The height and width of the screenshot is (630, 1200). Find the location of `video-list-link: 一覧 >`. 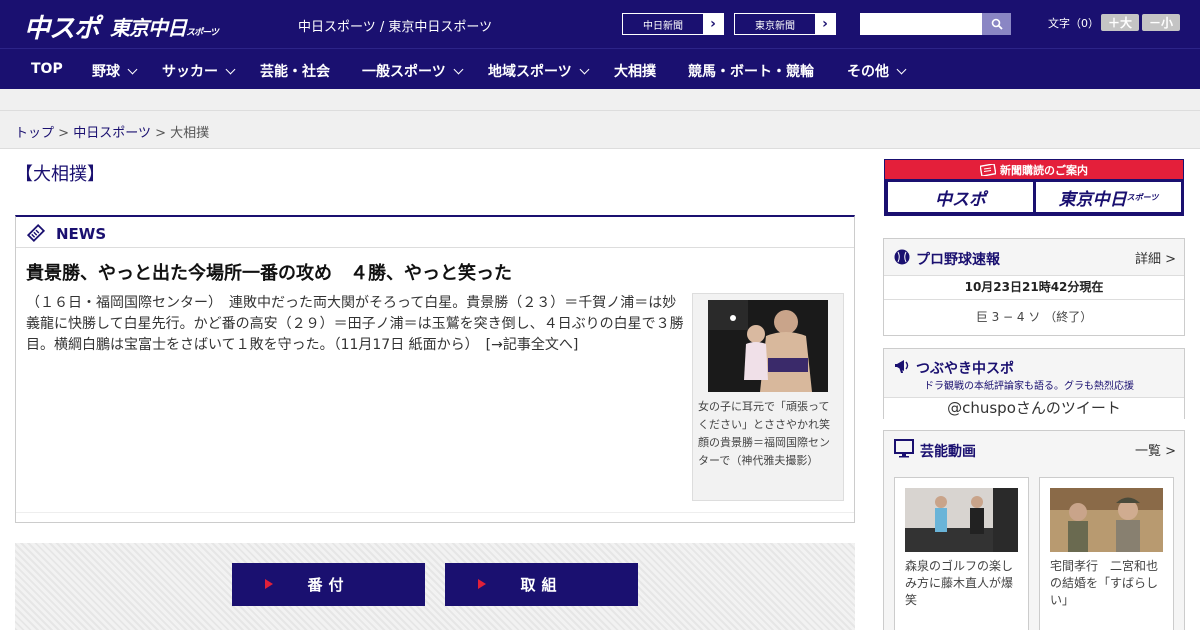

video-list-link: 一覧 > is located at coordinates (1155, 449).